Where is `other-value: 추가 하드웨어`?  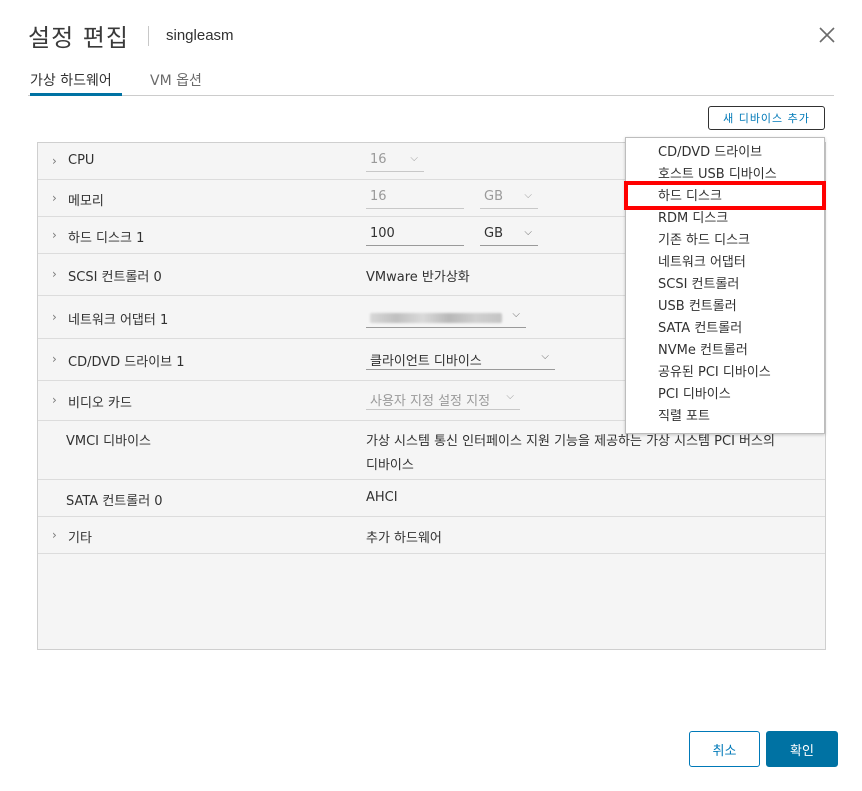 other-value: 추가 하드웨어 is located at coordinates (404, 538).